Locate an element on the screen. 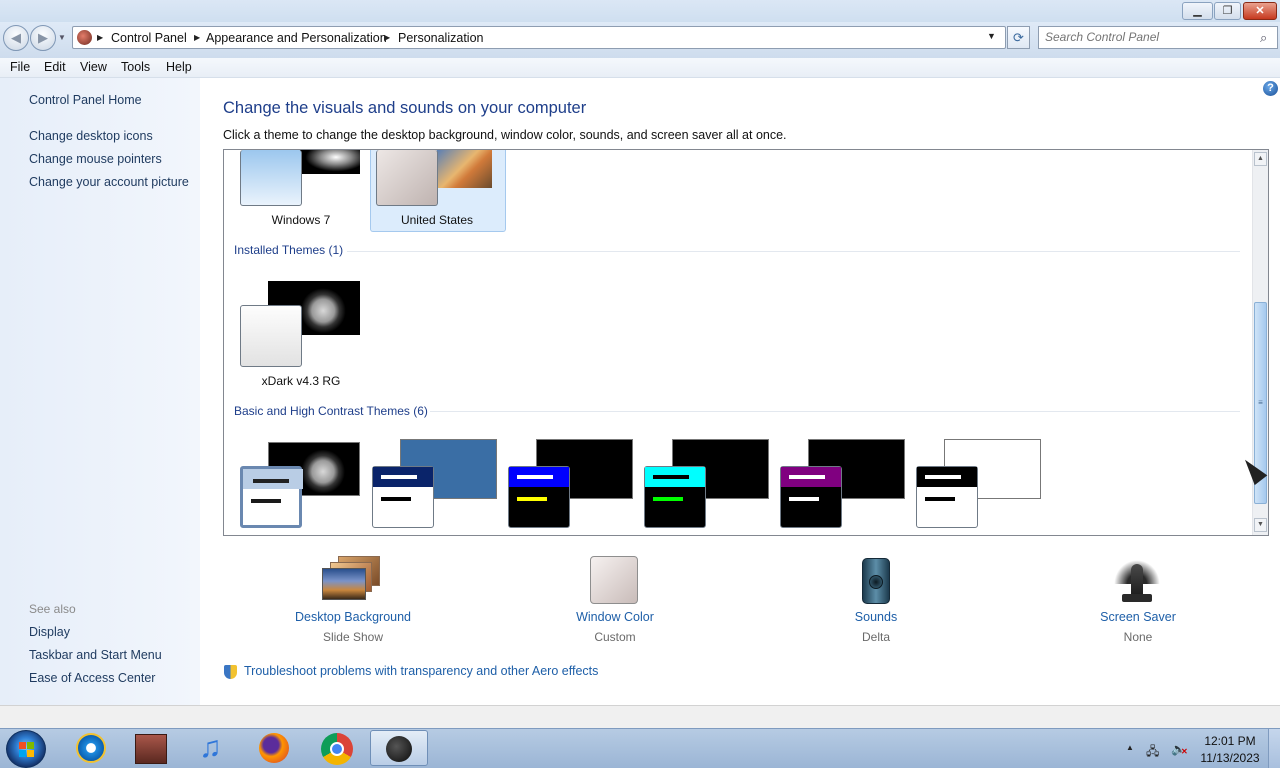 Image resolution: width=1280 pixels, height=768 pixels. firefox-button is located at coordinates (274, 748).